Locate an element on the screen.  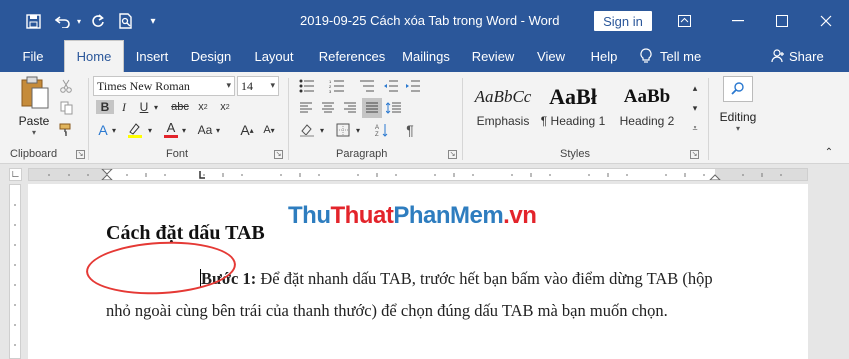
align-right-icon is located at coordinates (350, 108).